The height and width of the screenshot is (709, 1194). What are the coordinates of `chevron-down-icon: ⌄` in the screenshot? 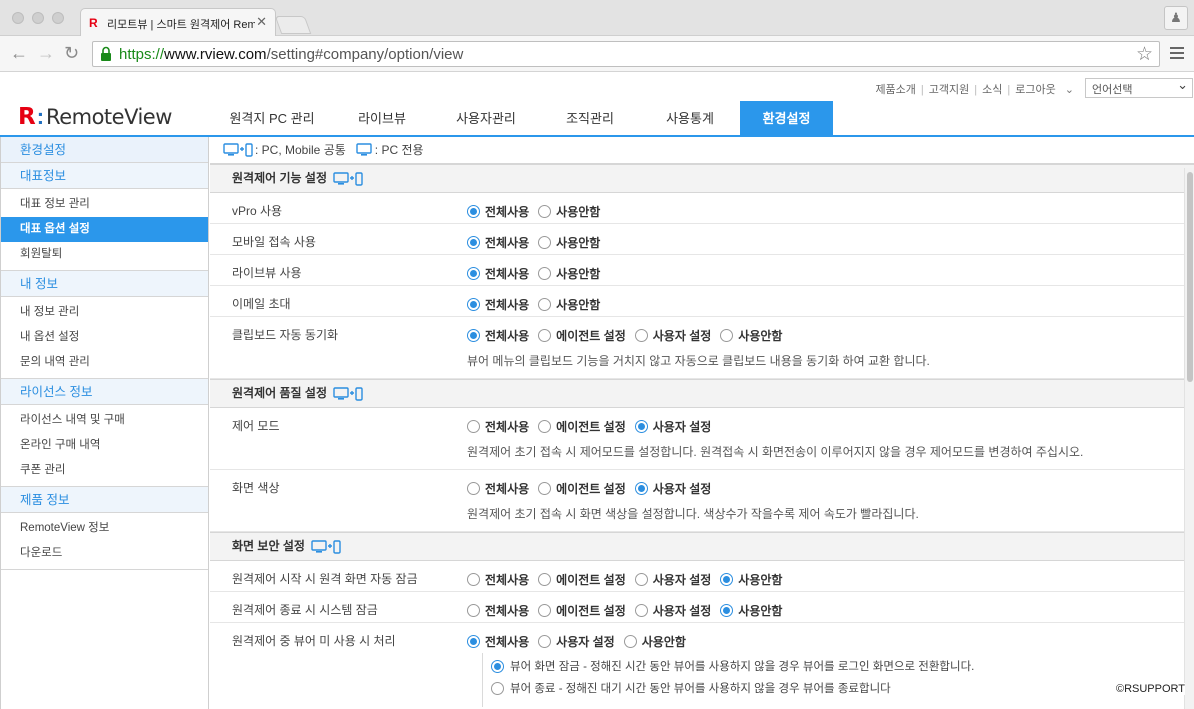 It's located at (1069, 90).